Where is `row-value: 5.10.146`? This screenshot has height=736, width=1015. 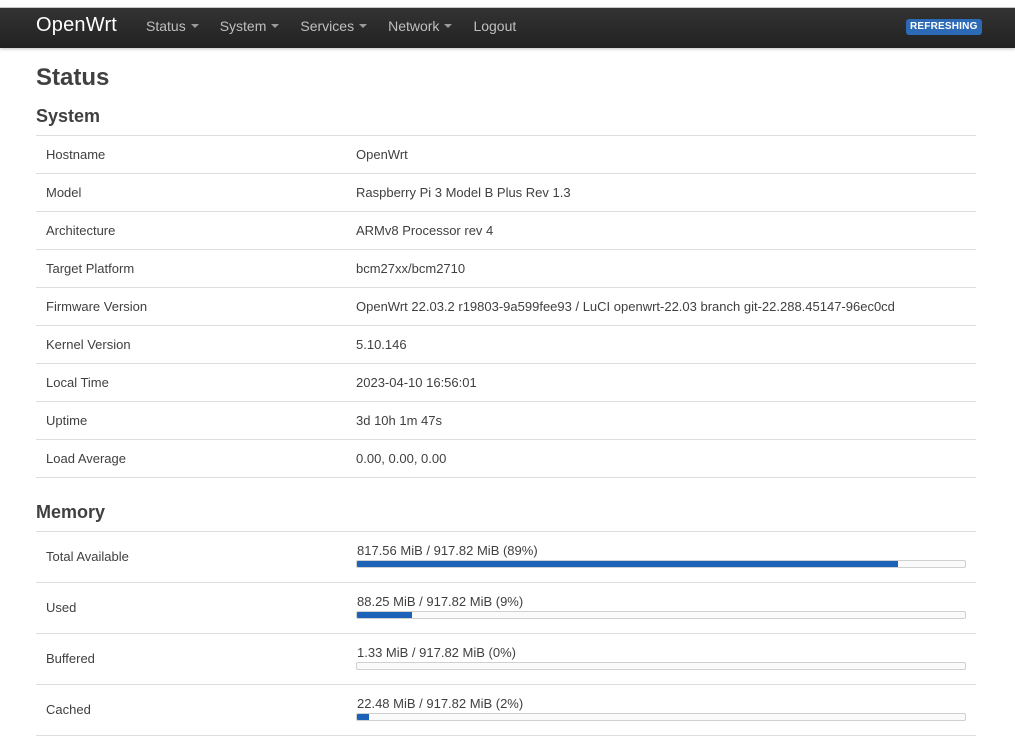
row-value: 5.10.146 is located at coordinates (381, 344).